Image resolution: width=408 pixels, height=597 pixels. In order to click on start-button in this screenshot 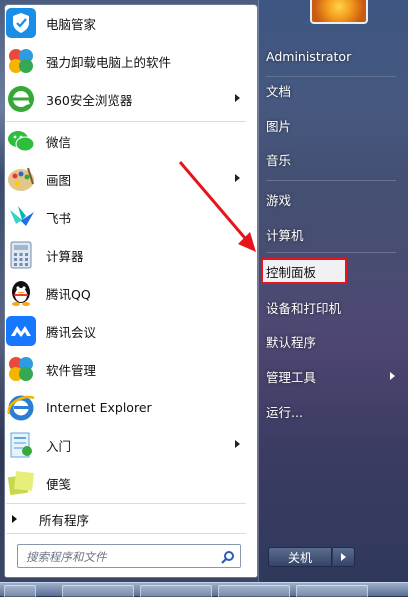, I will do `click(20, 591)`.